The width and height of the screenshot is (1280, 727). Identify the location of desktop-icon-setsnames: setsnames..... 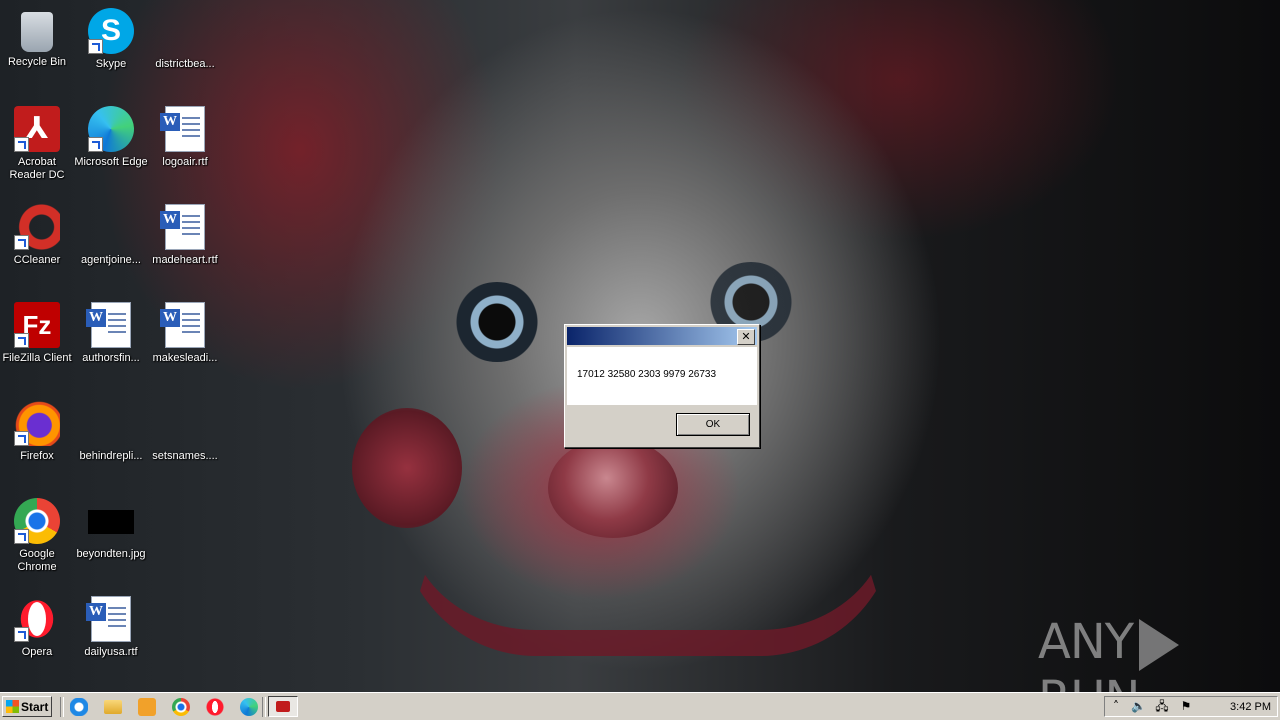
(185, 431).